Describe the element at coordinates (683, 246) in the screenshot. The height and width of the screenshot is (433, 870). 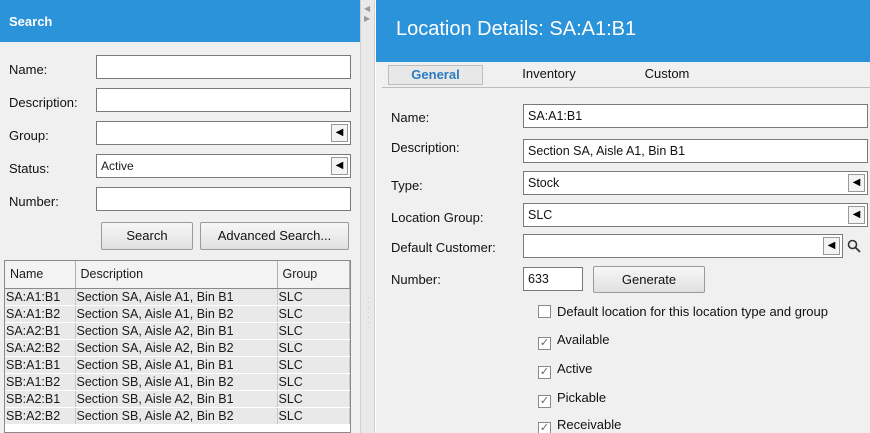
I see `default-customer-select: ◀` at that location.